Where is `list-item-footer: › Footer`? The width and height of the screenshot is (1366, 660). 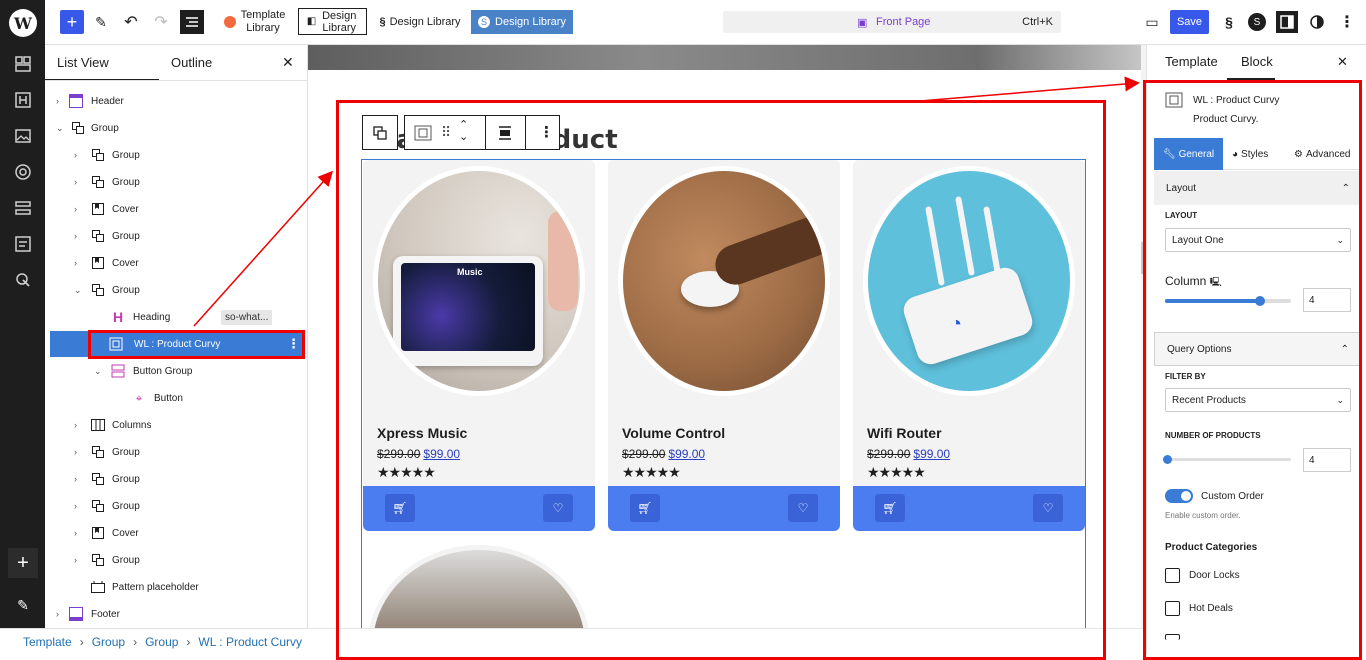 list-item-footer: › Footer is located at coordinates (176, 614).